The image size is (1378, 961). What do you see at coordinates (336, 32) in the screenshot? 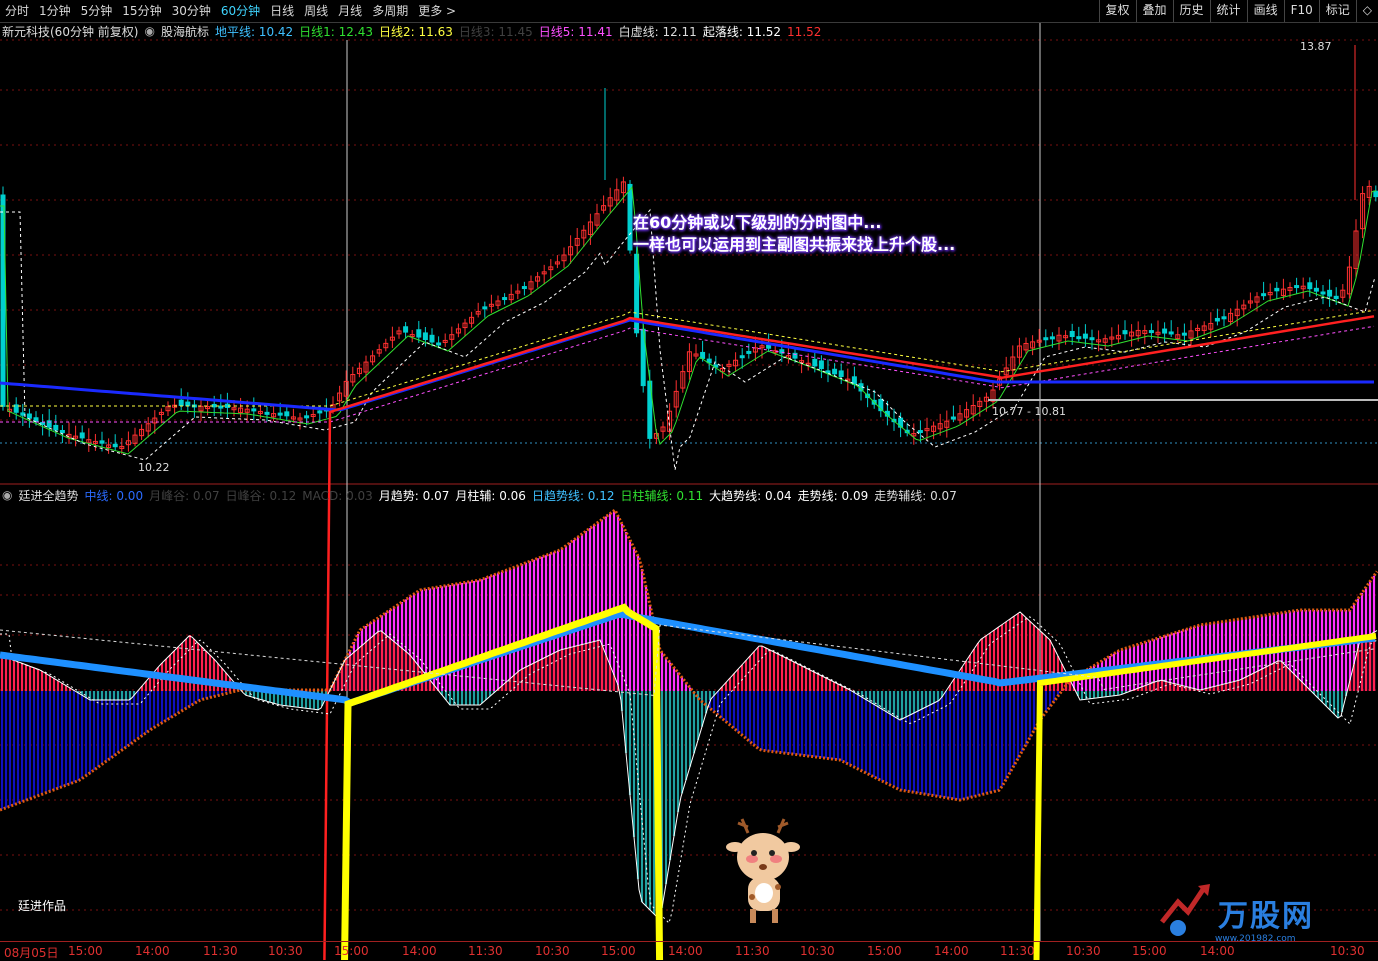
I see `indicator-value: 日线1: 12.43` at bounding box center [336, 32].